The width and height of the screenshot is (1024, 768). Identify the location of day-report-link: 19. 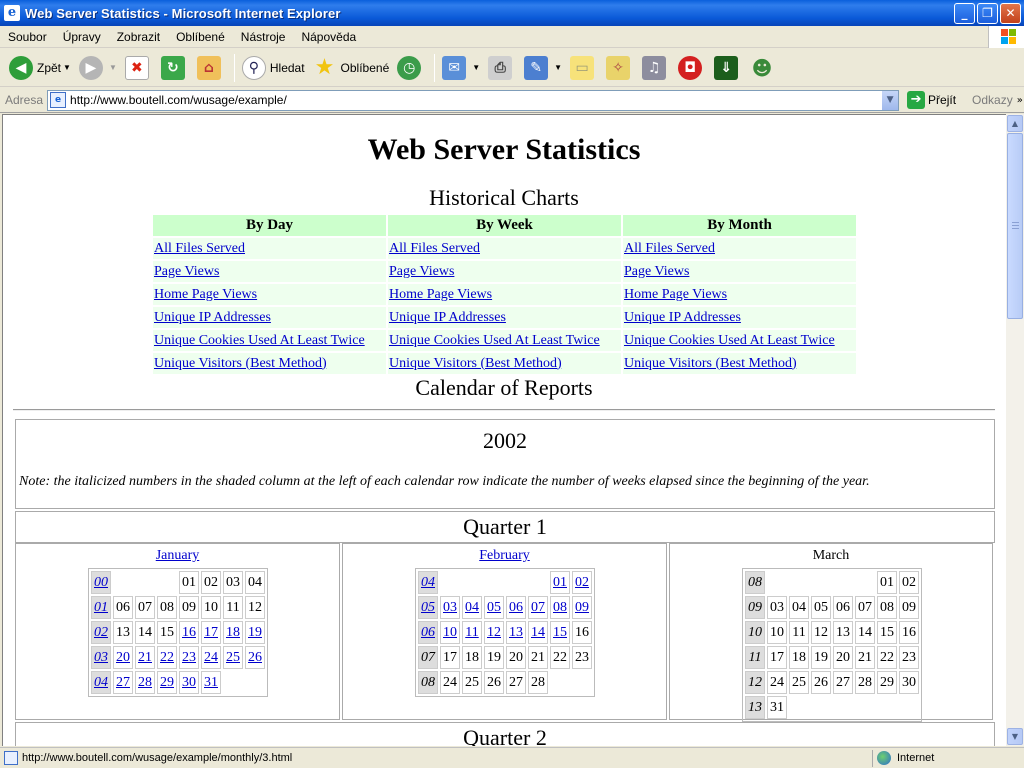
(255, 632).